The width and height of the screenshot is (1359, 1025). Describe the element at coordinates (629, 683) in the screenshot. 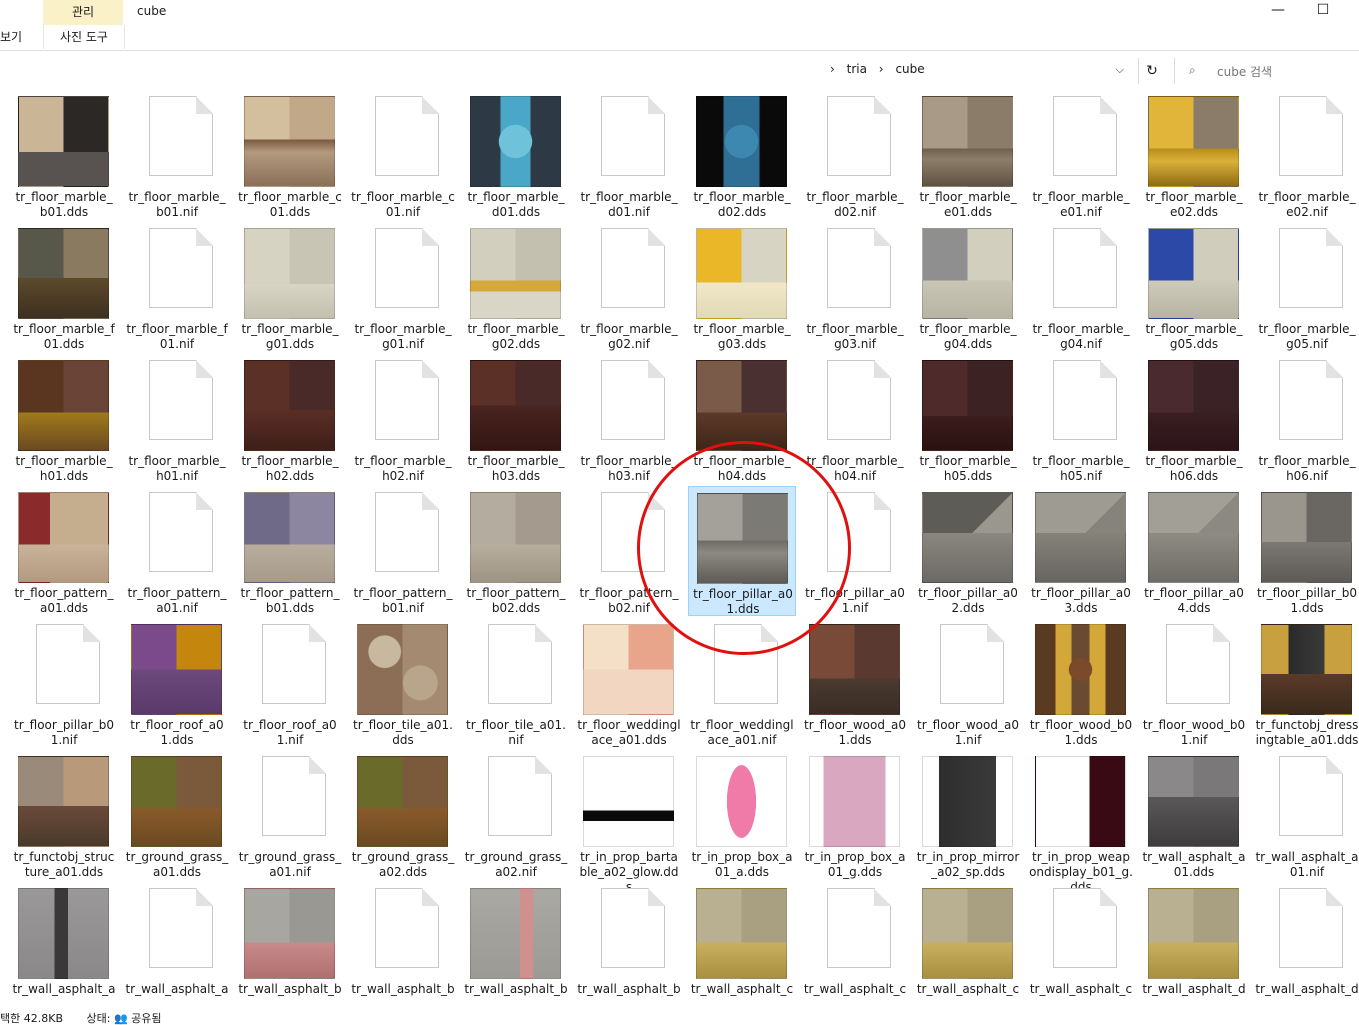

I see `file-item: tr_floor_weddinglace_a01.dds` at that location.